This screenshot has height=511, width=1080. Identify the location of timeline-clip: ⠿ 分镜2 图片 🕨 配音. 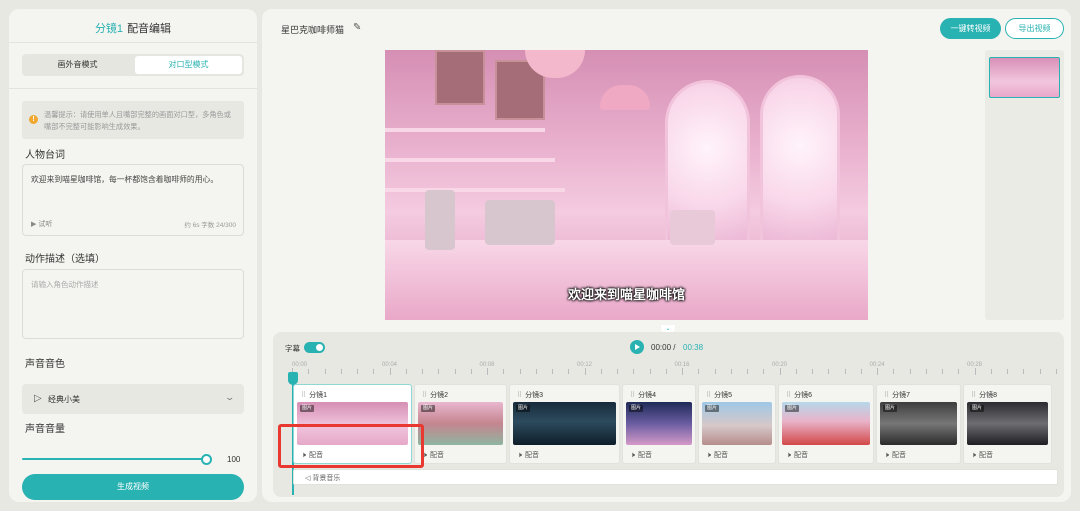
(460, 424).